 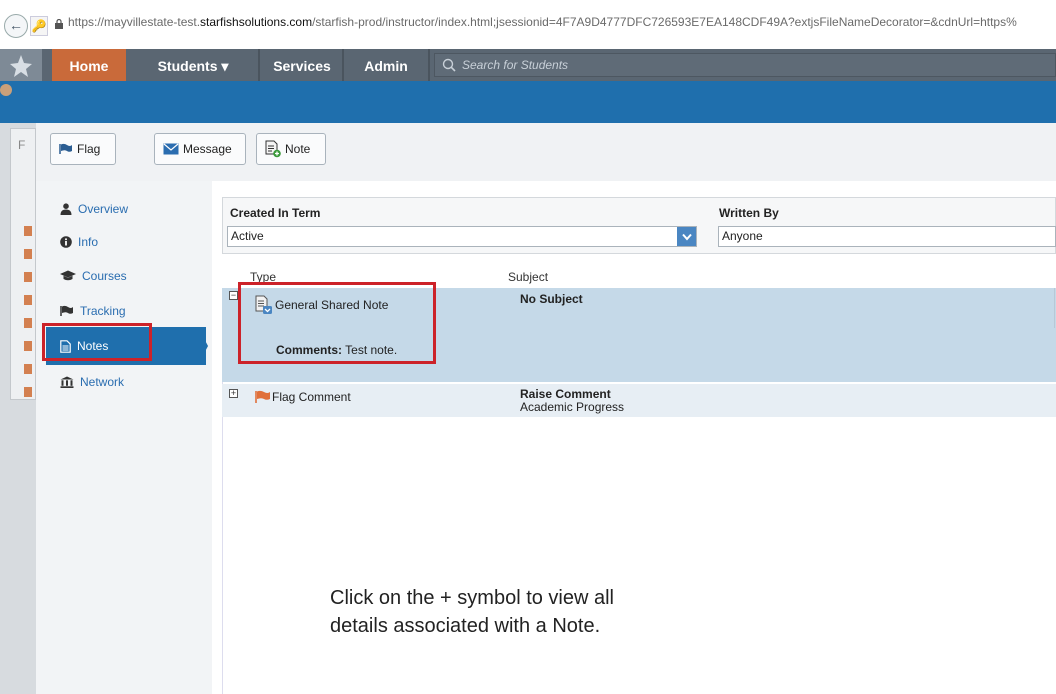 I want to click on forward-arrow-icon: 🔑, so click(x=39, y=26).